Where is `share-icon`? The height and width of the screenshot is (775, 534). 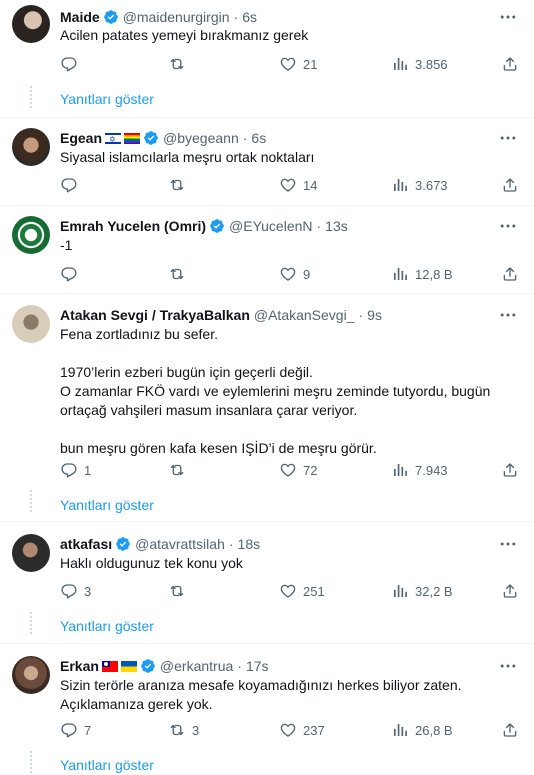 share-icon is located at coordinates (510, 730).